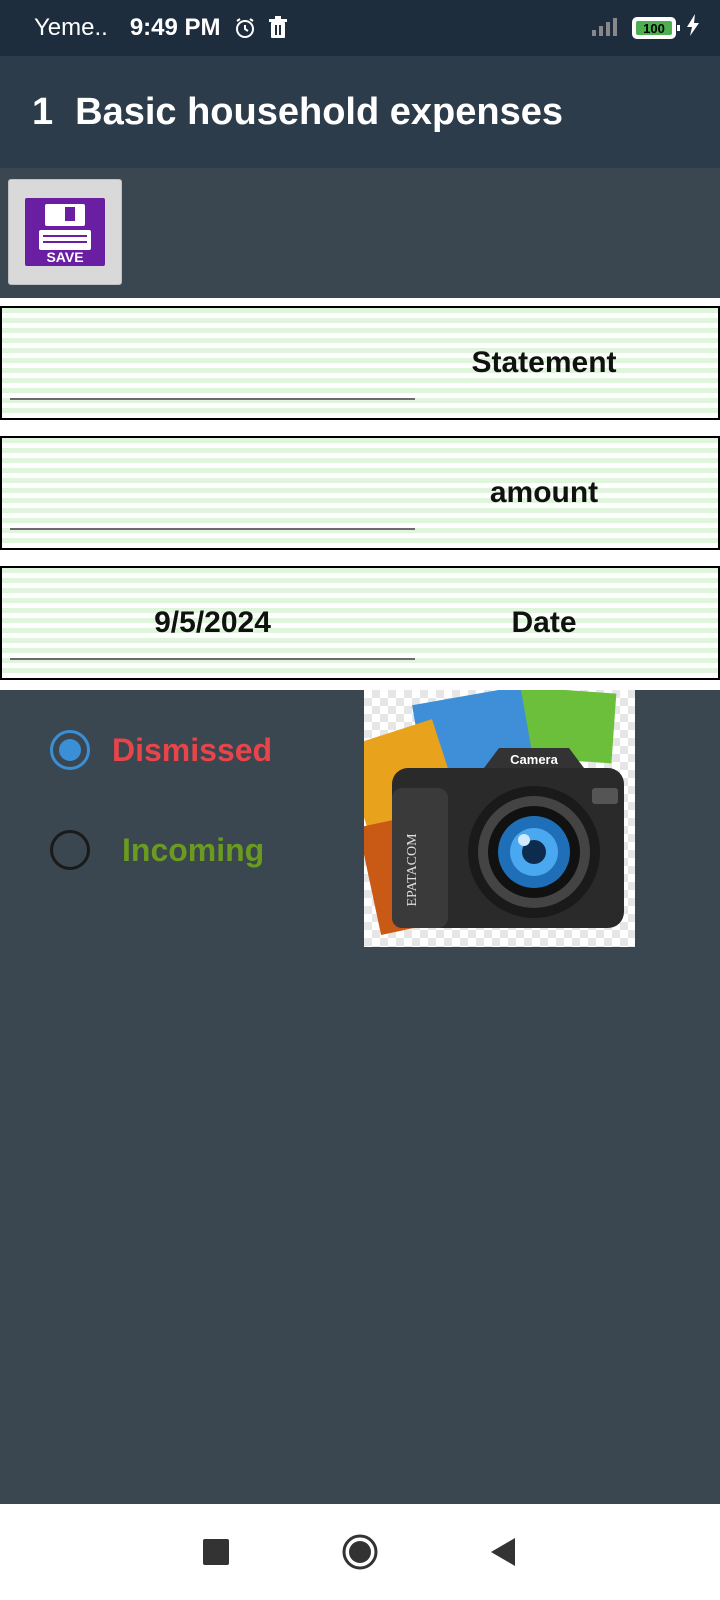  What do you see at coordinates (175, 27) in the screenshot?
I see `status-time: 9:49 PM` at bounding box center [175, 27].